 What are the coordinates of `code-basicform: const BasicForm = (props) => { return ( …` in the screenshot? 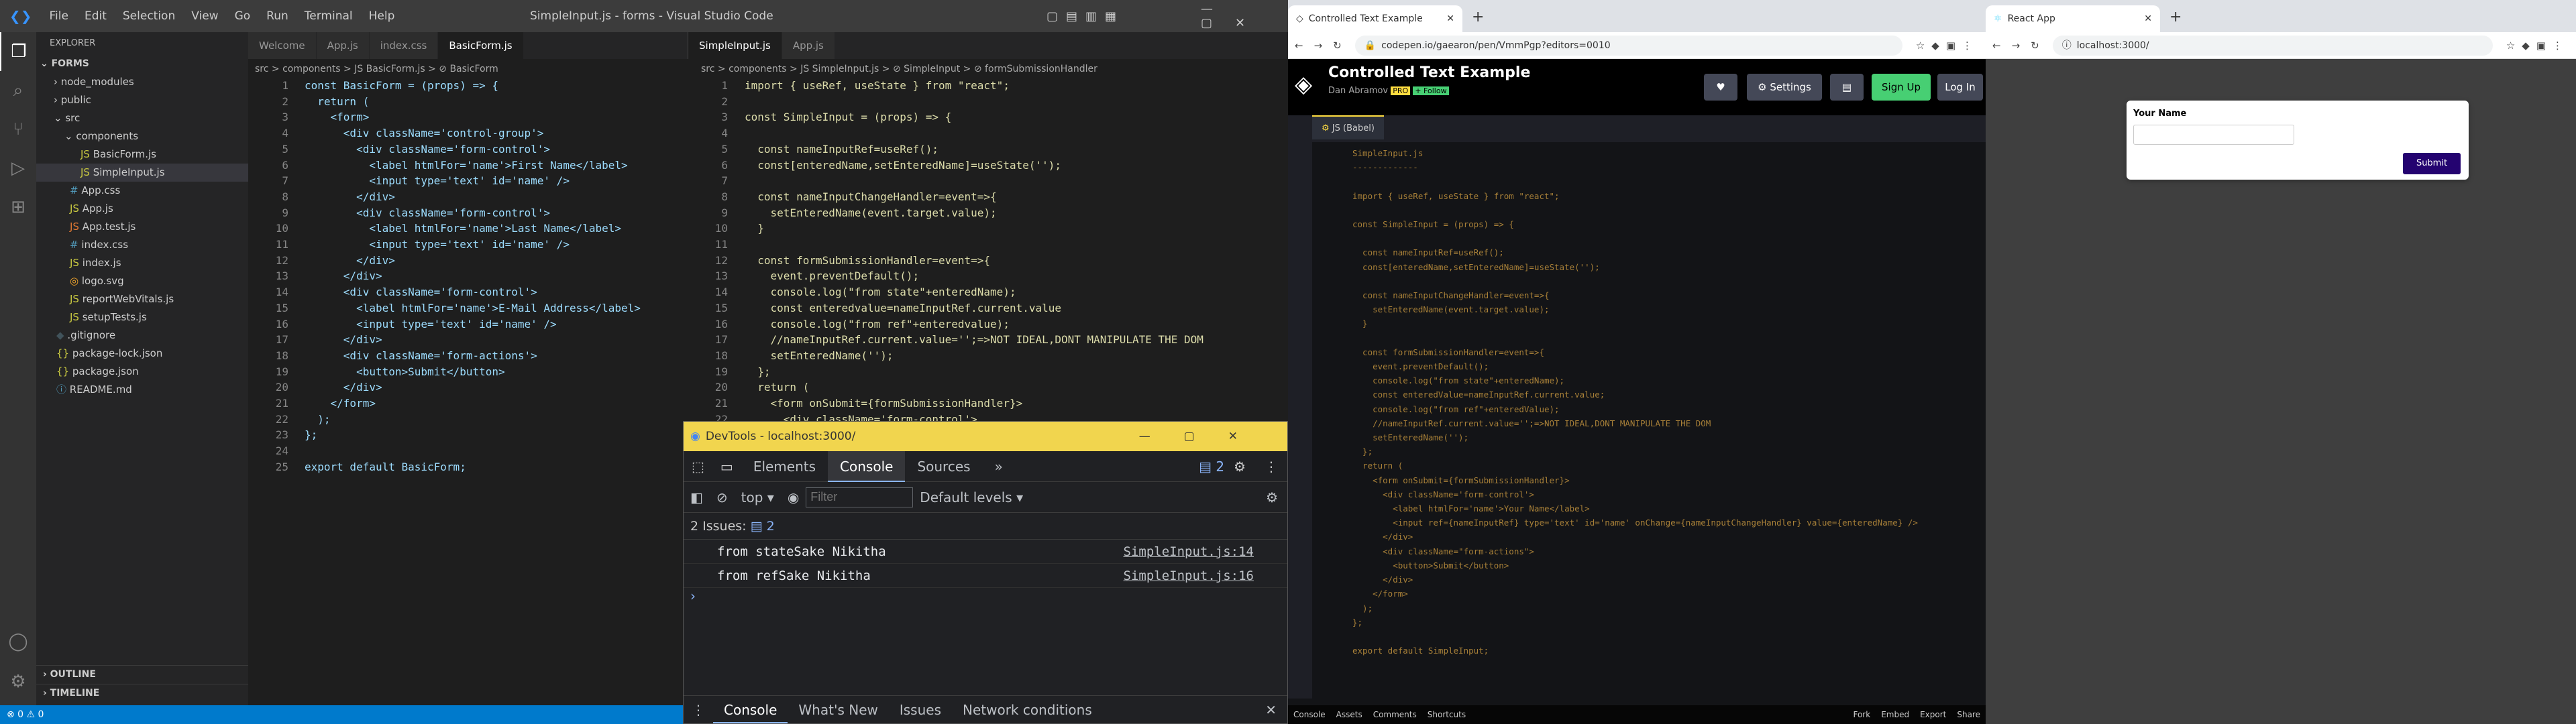 It's located at (492, 276).